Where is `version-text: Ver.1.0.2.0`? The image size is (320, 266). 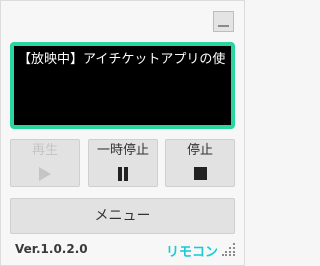 version-text: Ver.1.0.2.0 is located at coordinates (51, 249).